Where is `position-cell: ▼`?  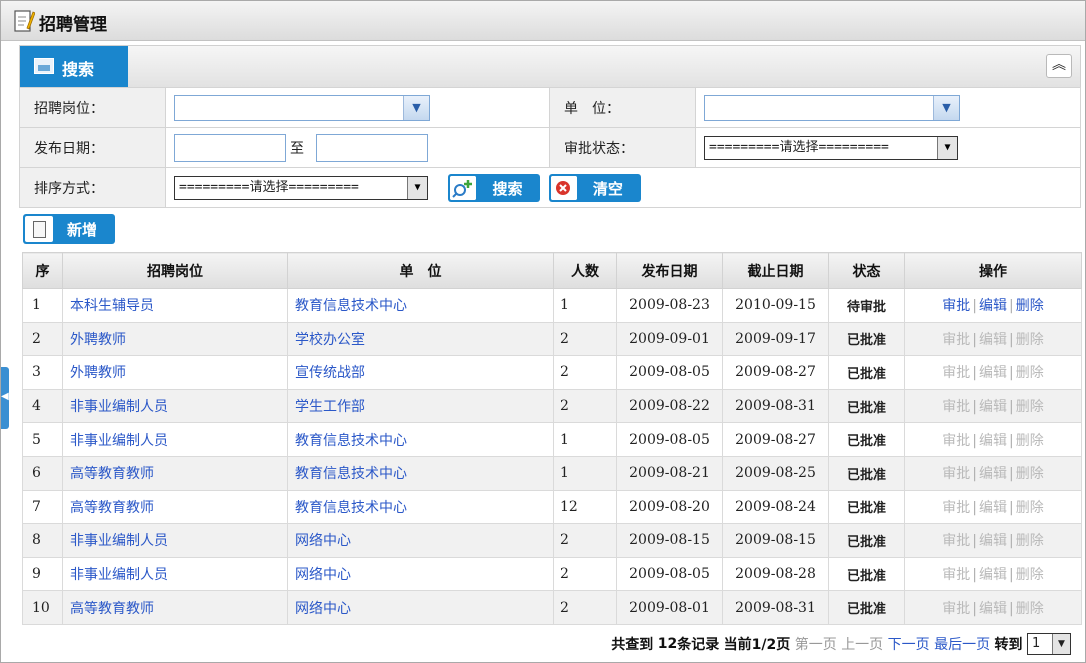 position-cell: ▼ is located at coordinates (357, 107).